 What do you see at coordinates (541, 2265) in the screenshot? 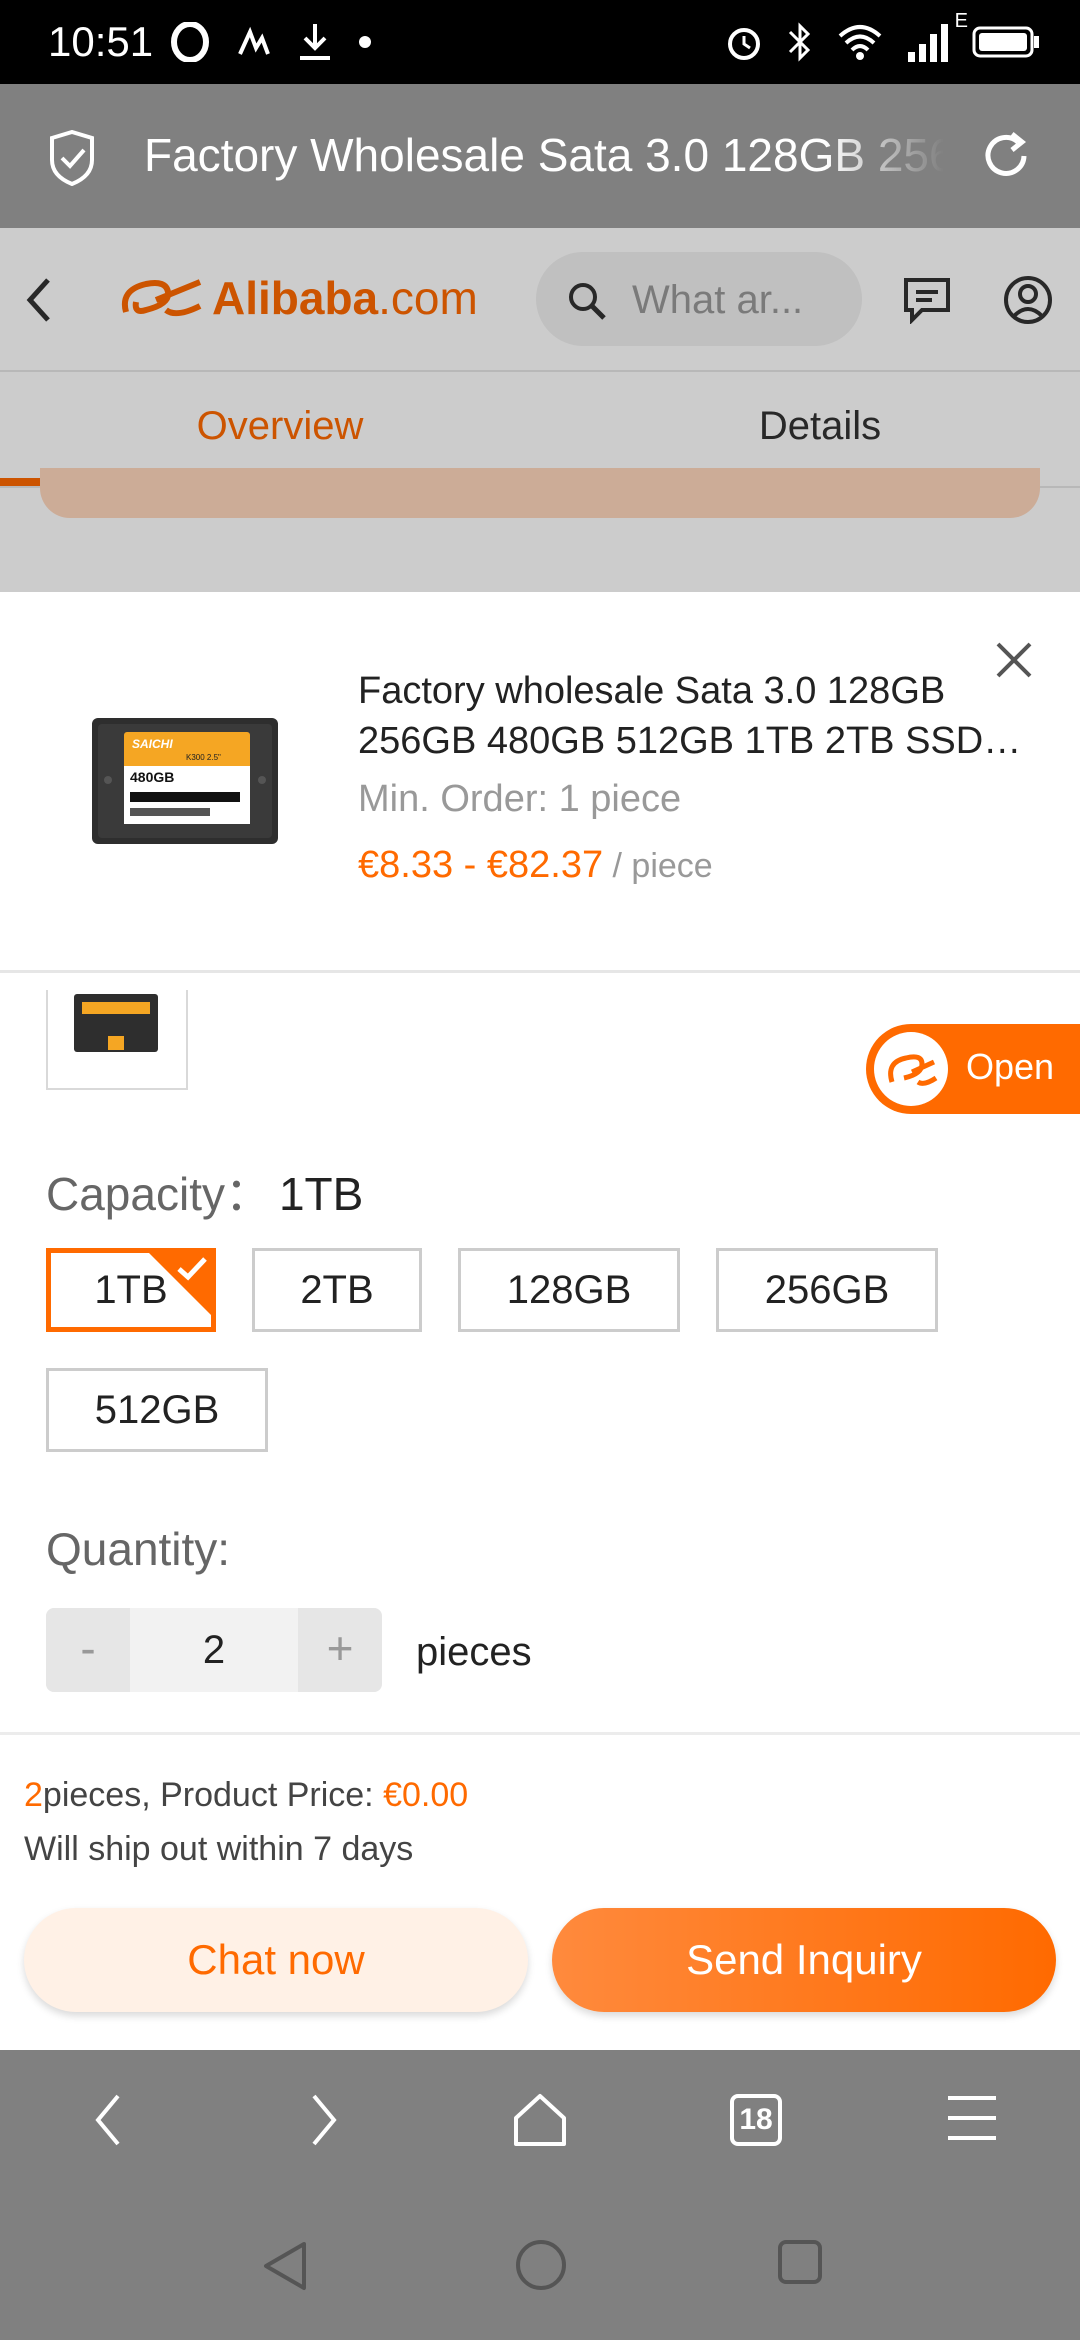
I see `system-home-icon` at bounding box center [541, 2265].